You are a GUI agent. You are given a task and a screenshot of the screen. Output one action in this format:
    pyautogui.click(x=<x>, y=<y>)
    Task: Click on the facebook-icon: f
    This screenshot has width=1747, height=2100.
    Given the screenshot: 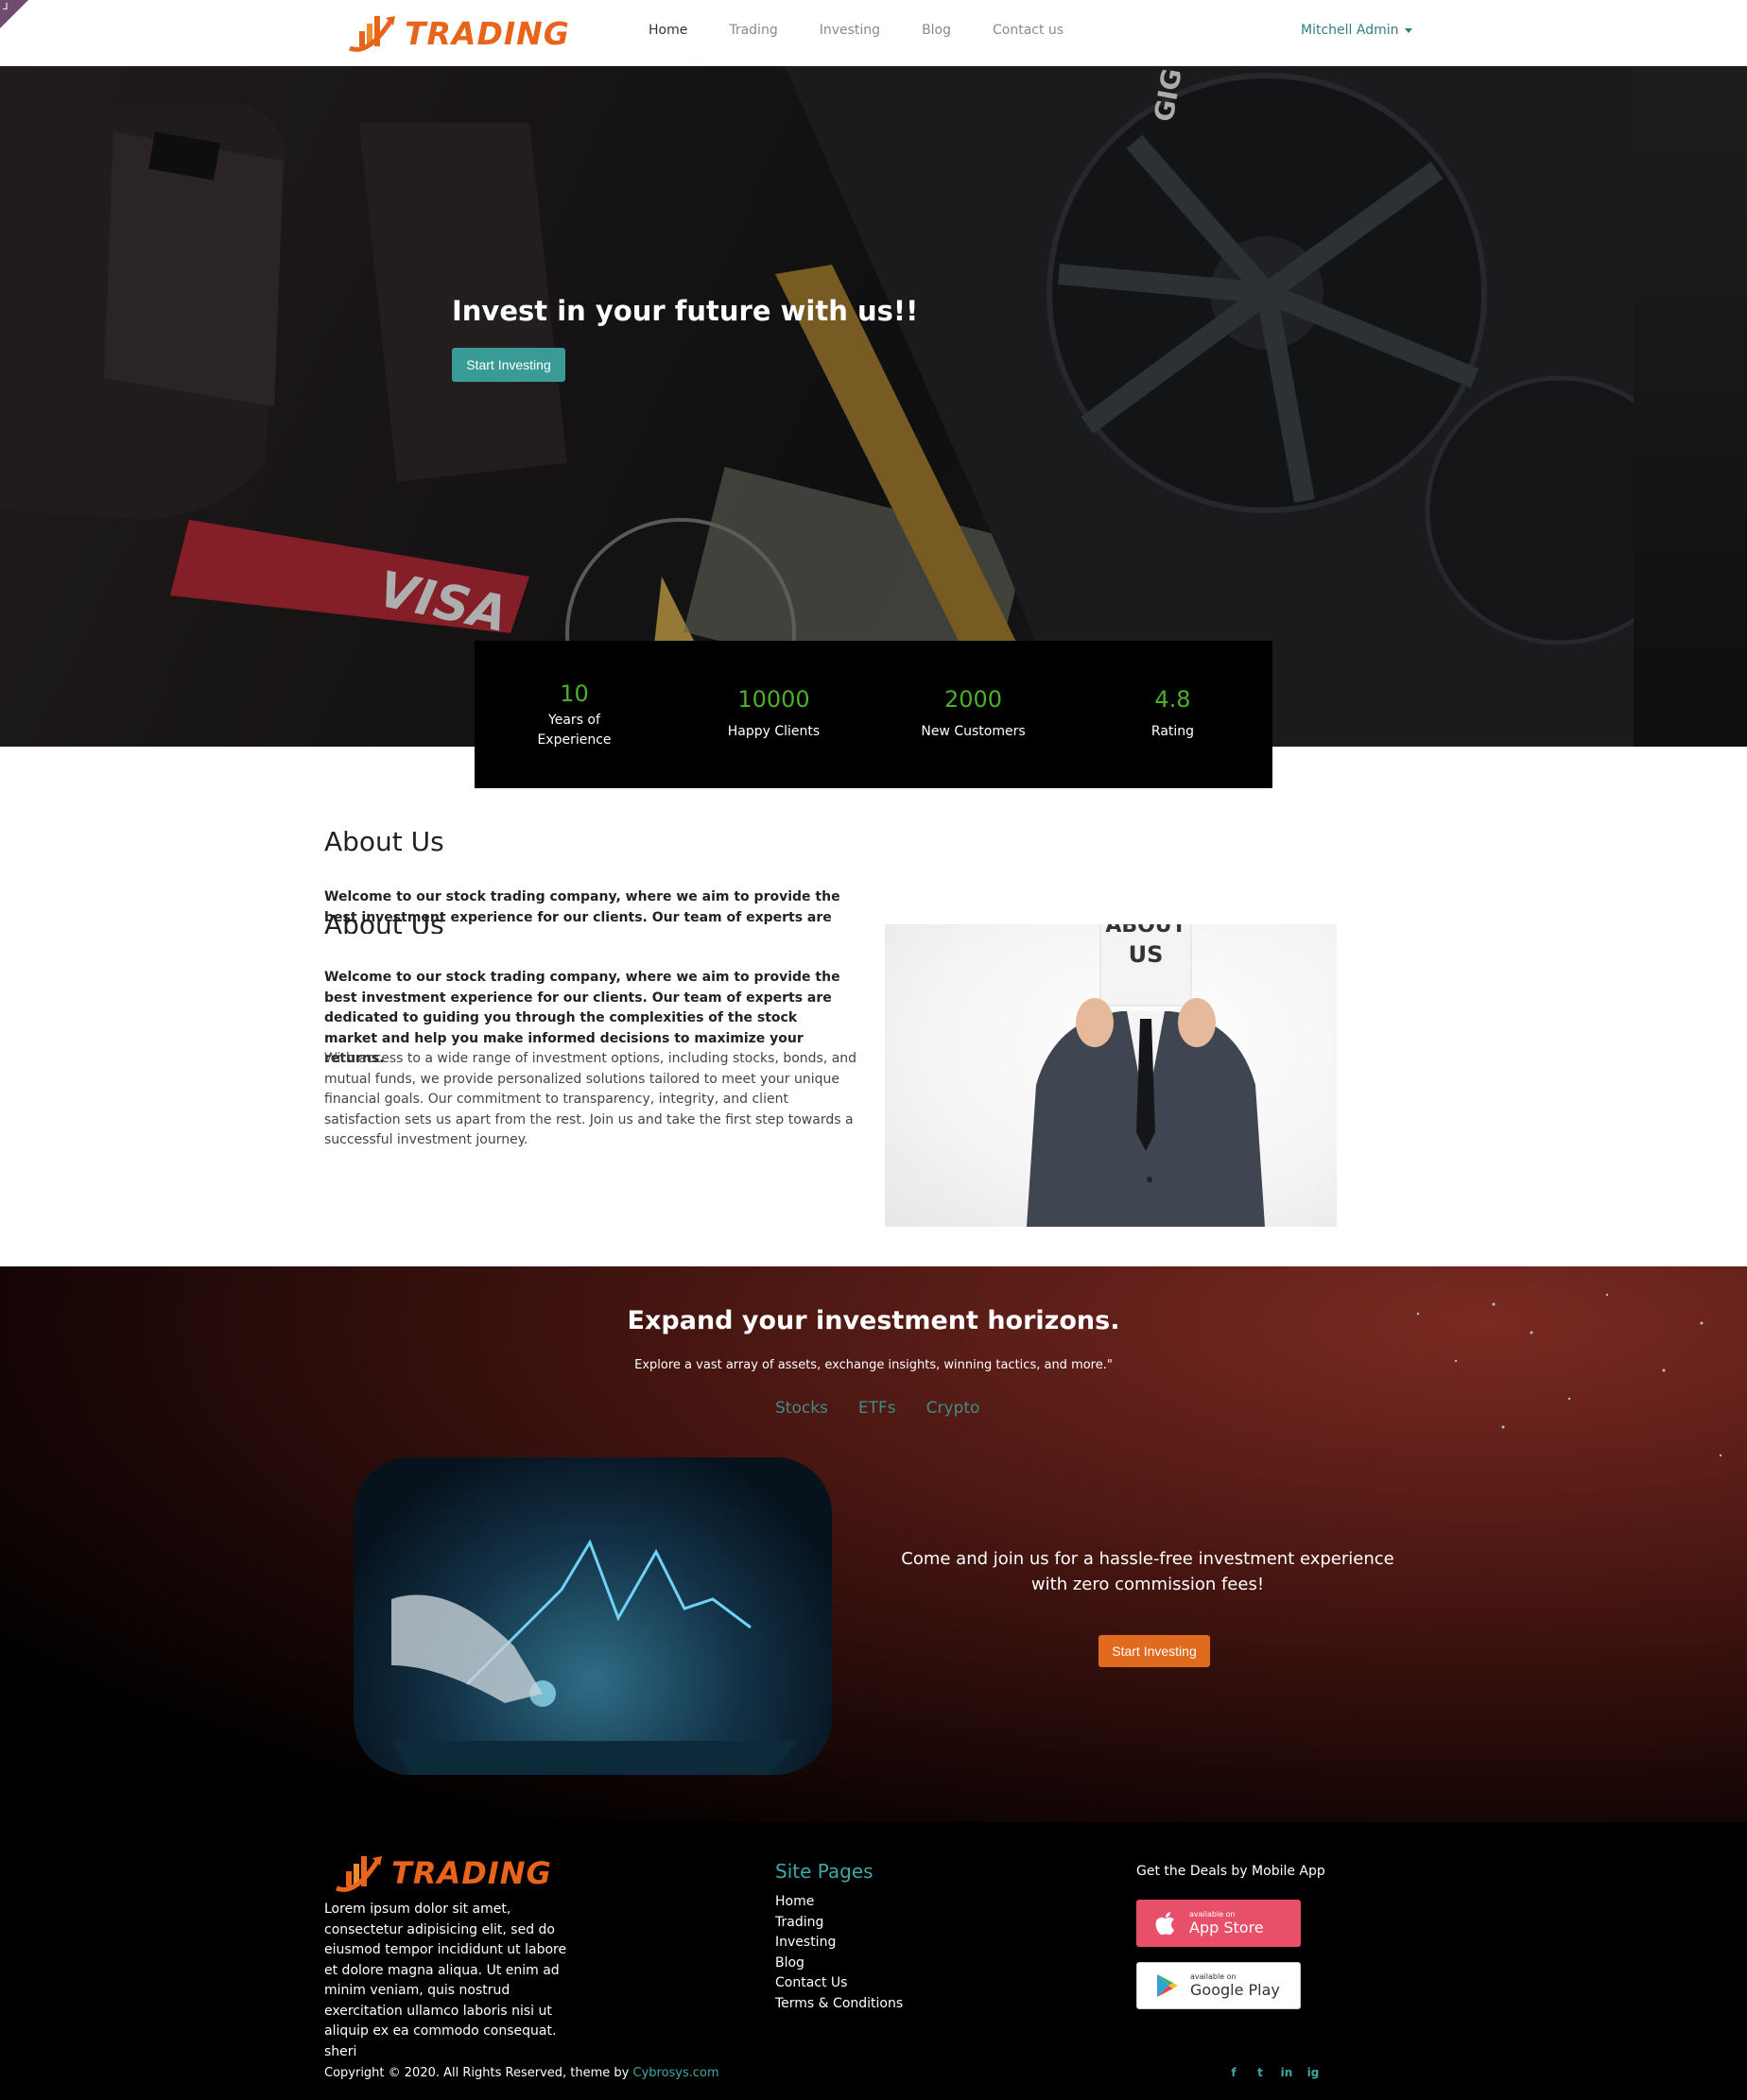 What is the action you would take?
    pyautogui.click(x=1233, y=2072)
    